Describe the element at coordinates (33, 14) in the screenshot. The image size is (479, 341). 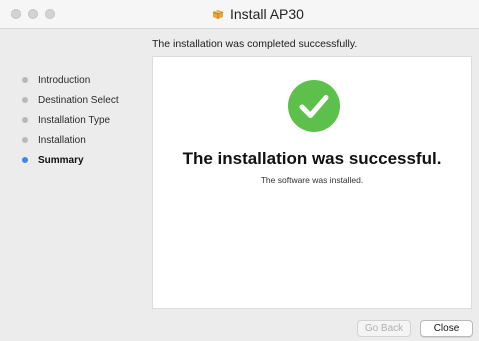
I see `minimize-window-button` at that location.